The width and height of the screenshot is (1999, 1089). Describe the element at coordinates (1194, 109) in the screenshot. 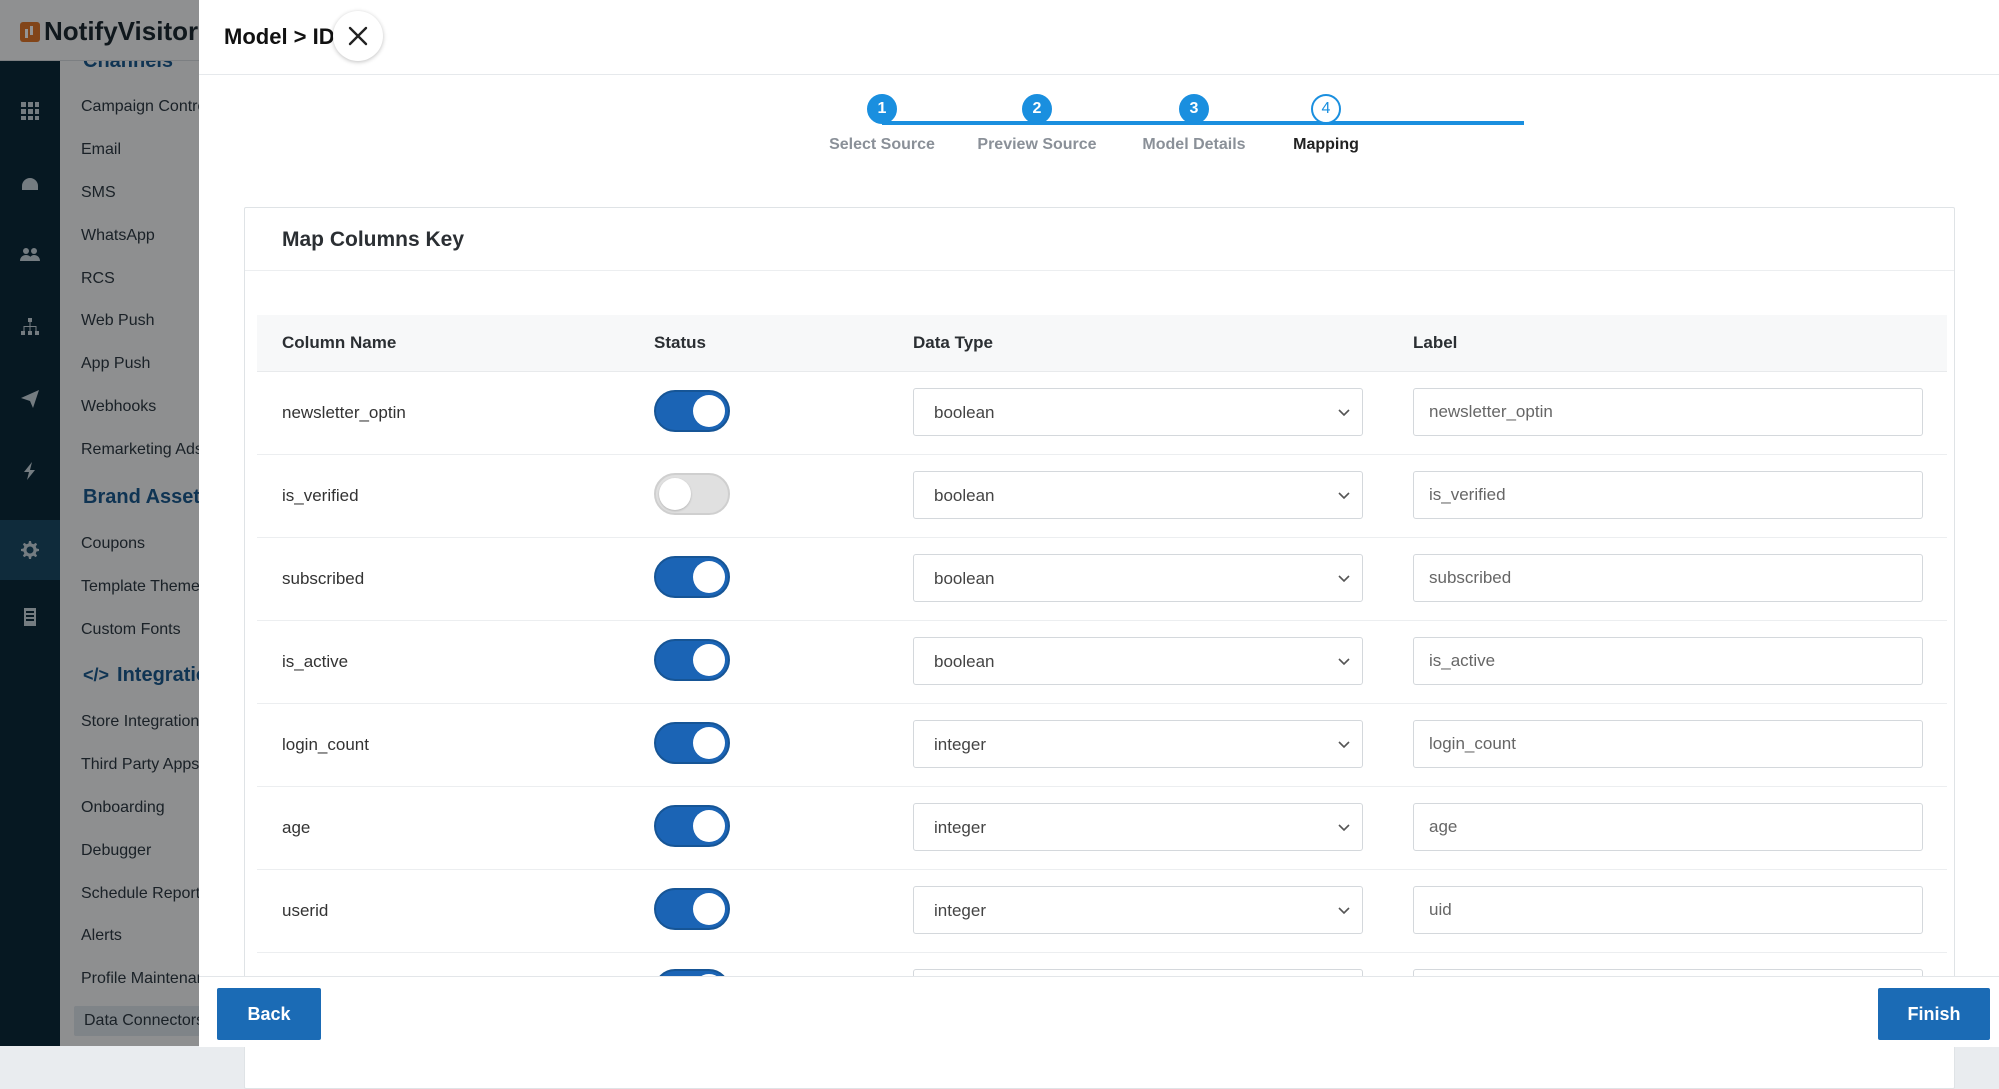

I see `step-number: 3` at that location.